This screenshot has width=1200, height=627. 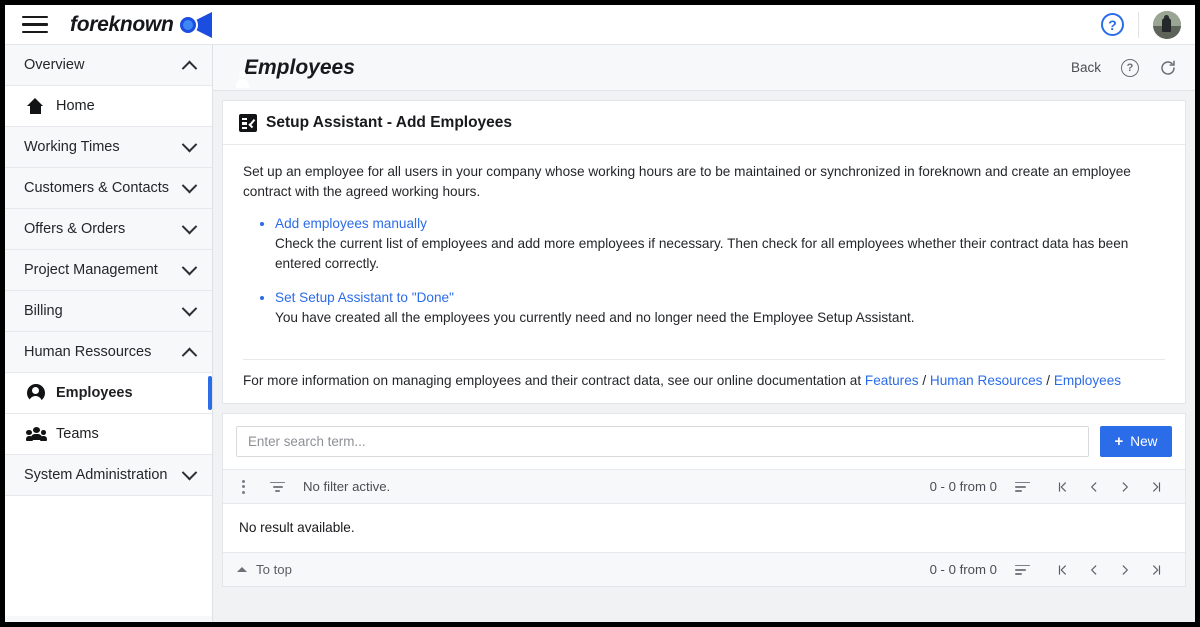 I want to click on filter-status-text: No filter active., so click(x=347, y=487).